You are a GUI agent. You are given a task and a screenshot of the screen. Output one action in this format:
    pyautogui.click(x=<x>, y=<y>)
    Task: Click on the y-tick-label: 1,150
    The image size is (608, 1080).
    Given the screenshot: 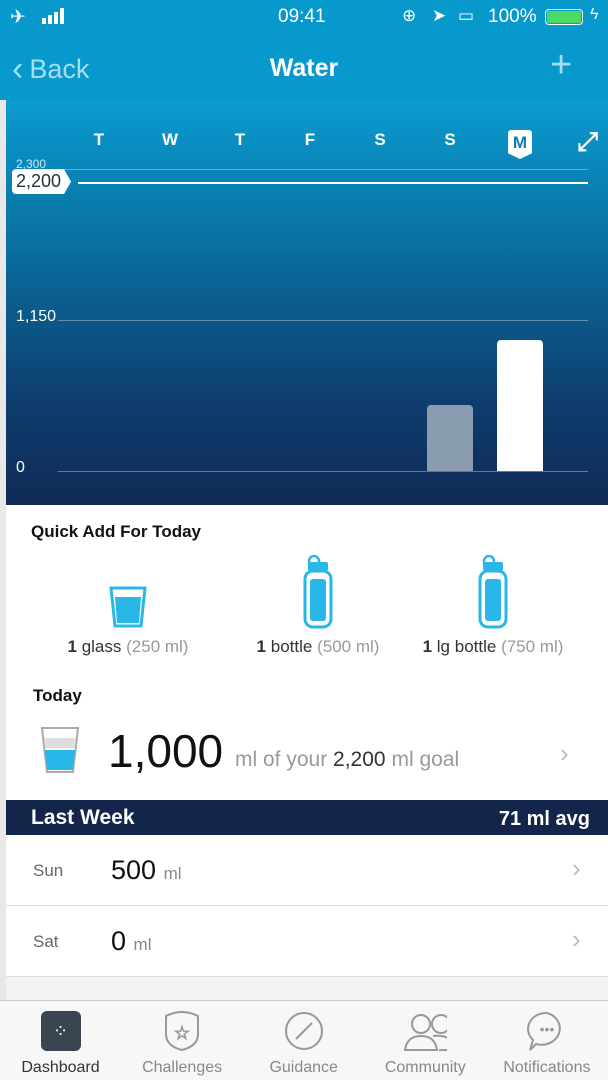 What is the action you would take?
    pyautogui.click(x=36, y=316)
    